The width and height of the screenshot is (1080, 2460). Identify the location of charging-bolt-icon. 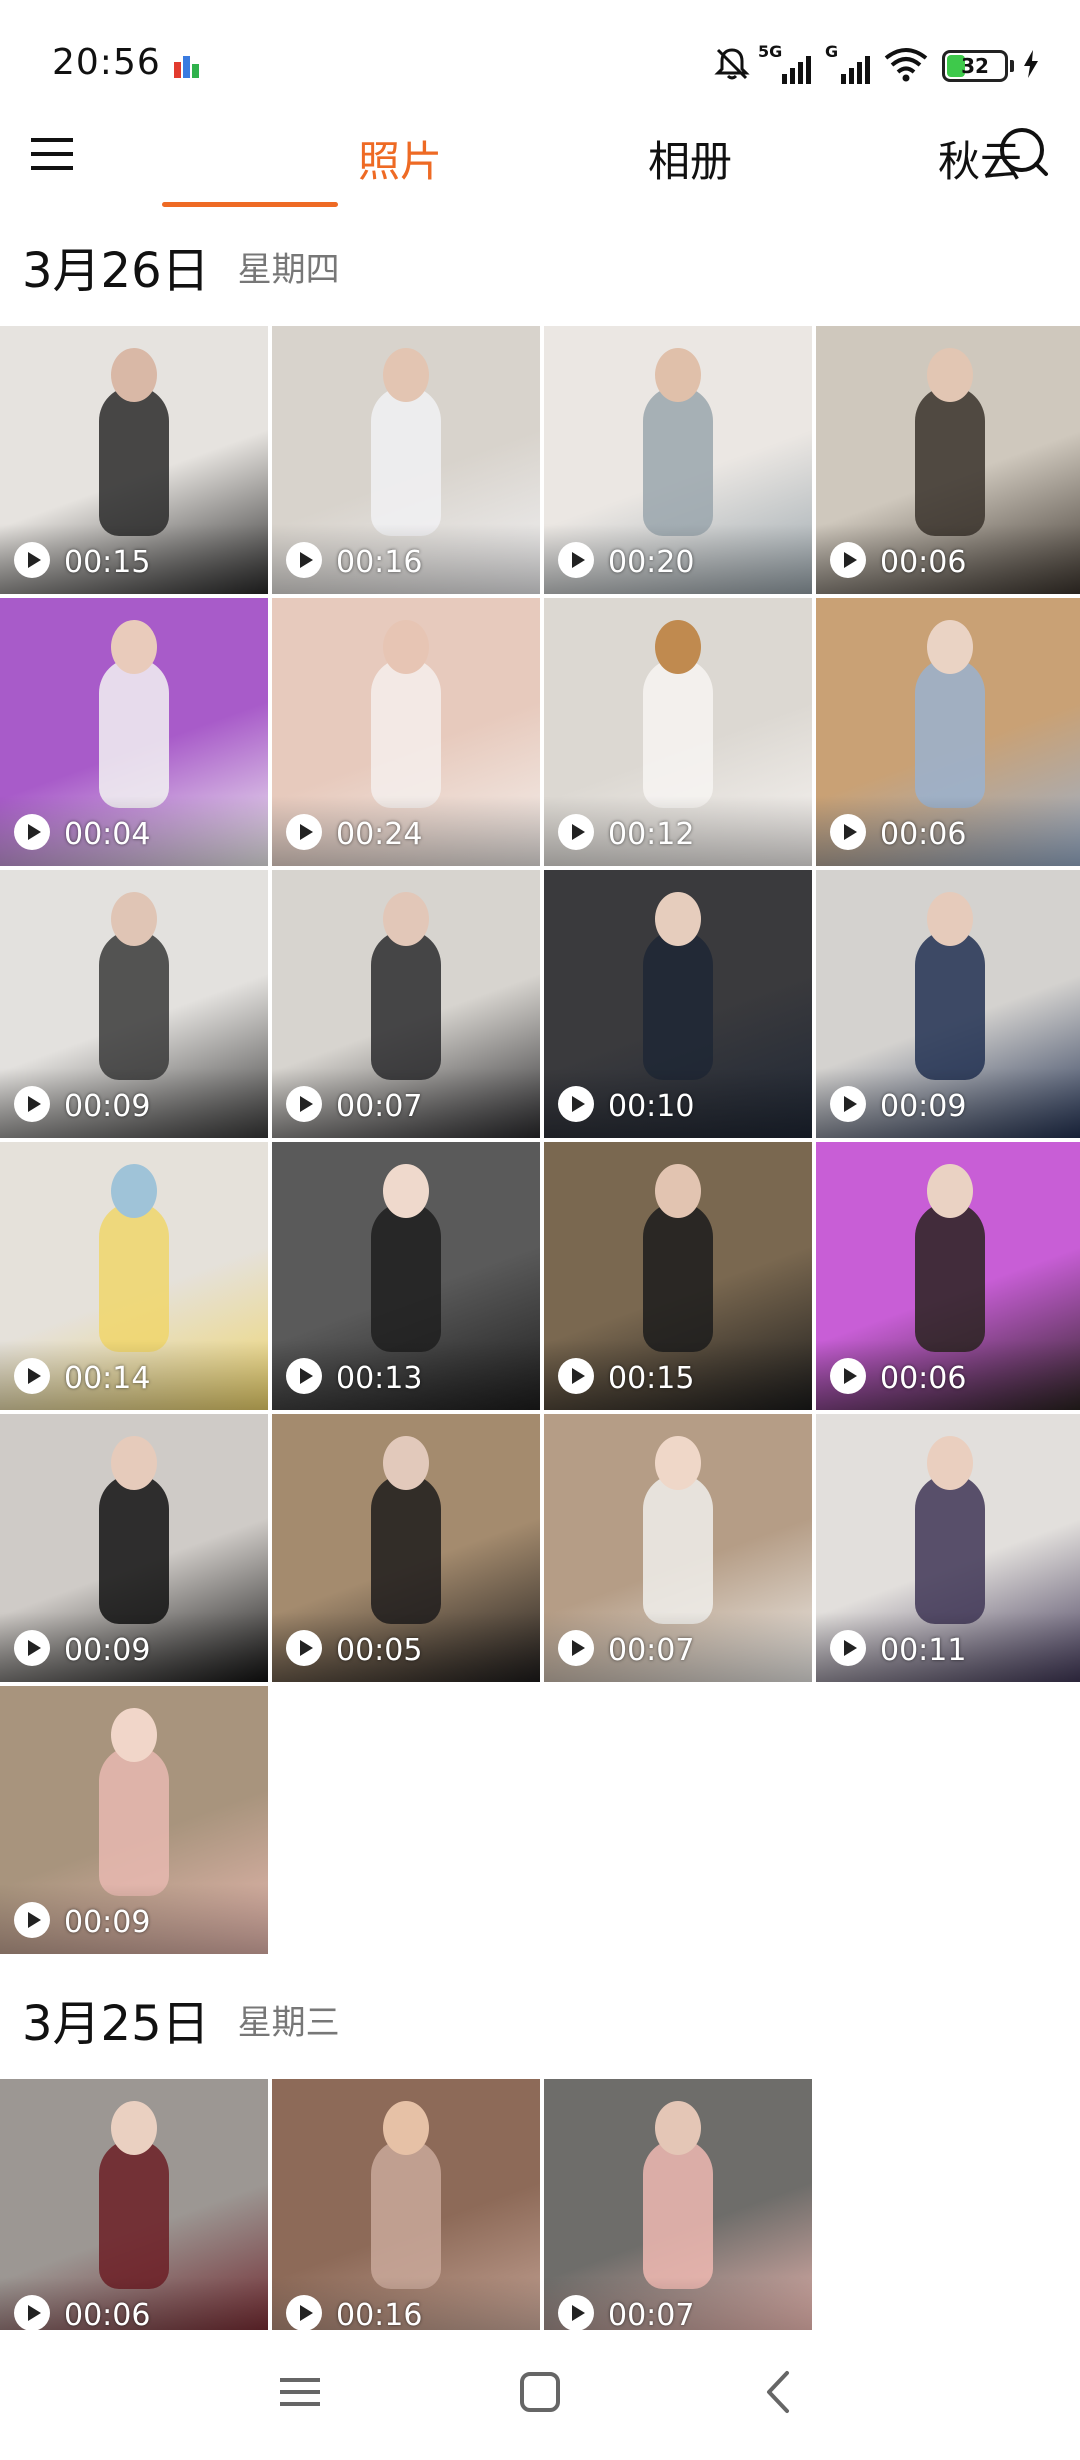
(1031, 66).